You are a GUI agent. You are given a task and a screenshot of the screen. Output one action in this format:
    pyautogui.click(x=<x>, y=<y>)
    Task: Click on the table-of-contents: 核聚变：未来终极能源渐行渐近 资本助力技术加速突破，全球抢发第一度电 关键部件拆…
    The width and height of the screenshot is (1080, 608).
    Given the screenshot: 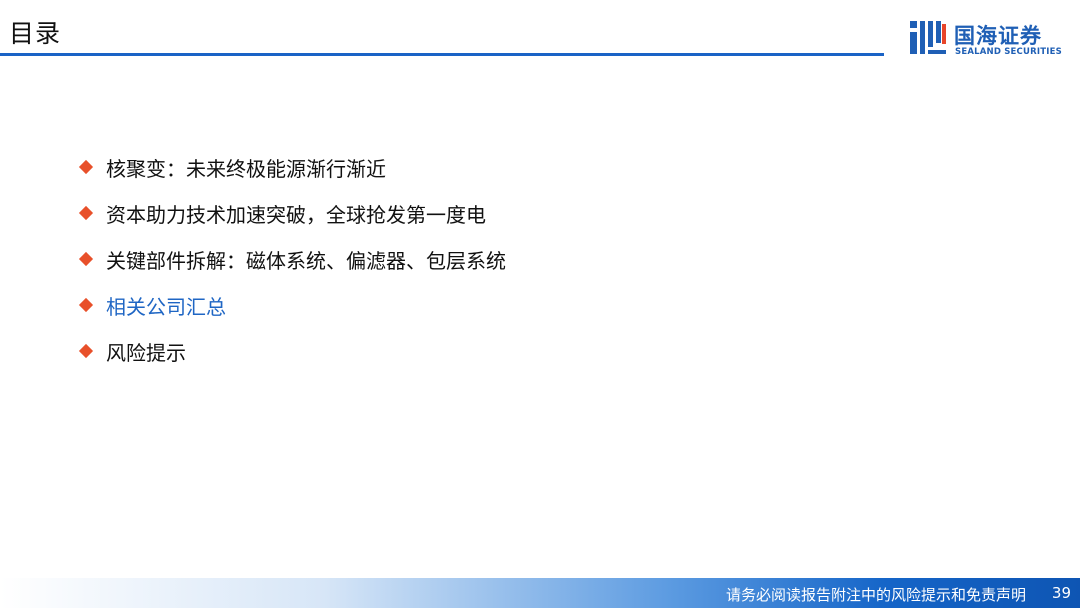 What is the action you would take?
    pyautogui.click(x=292, y=259)
    